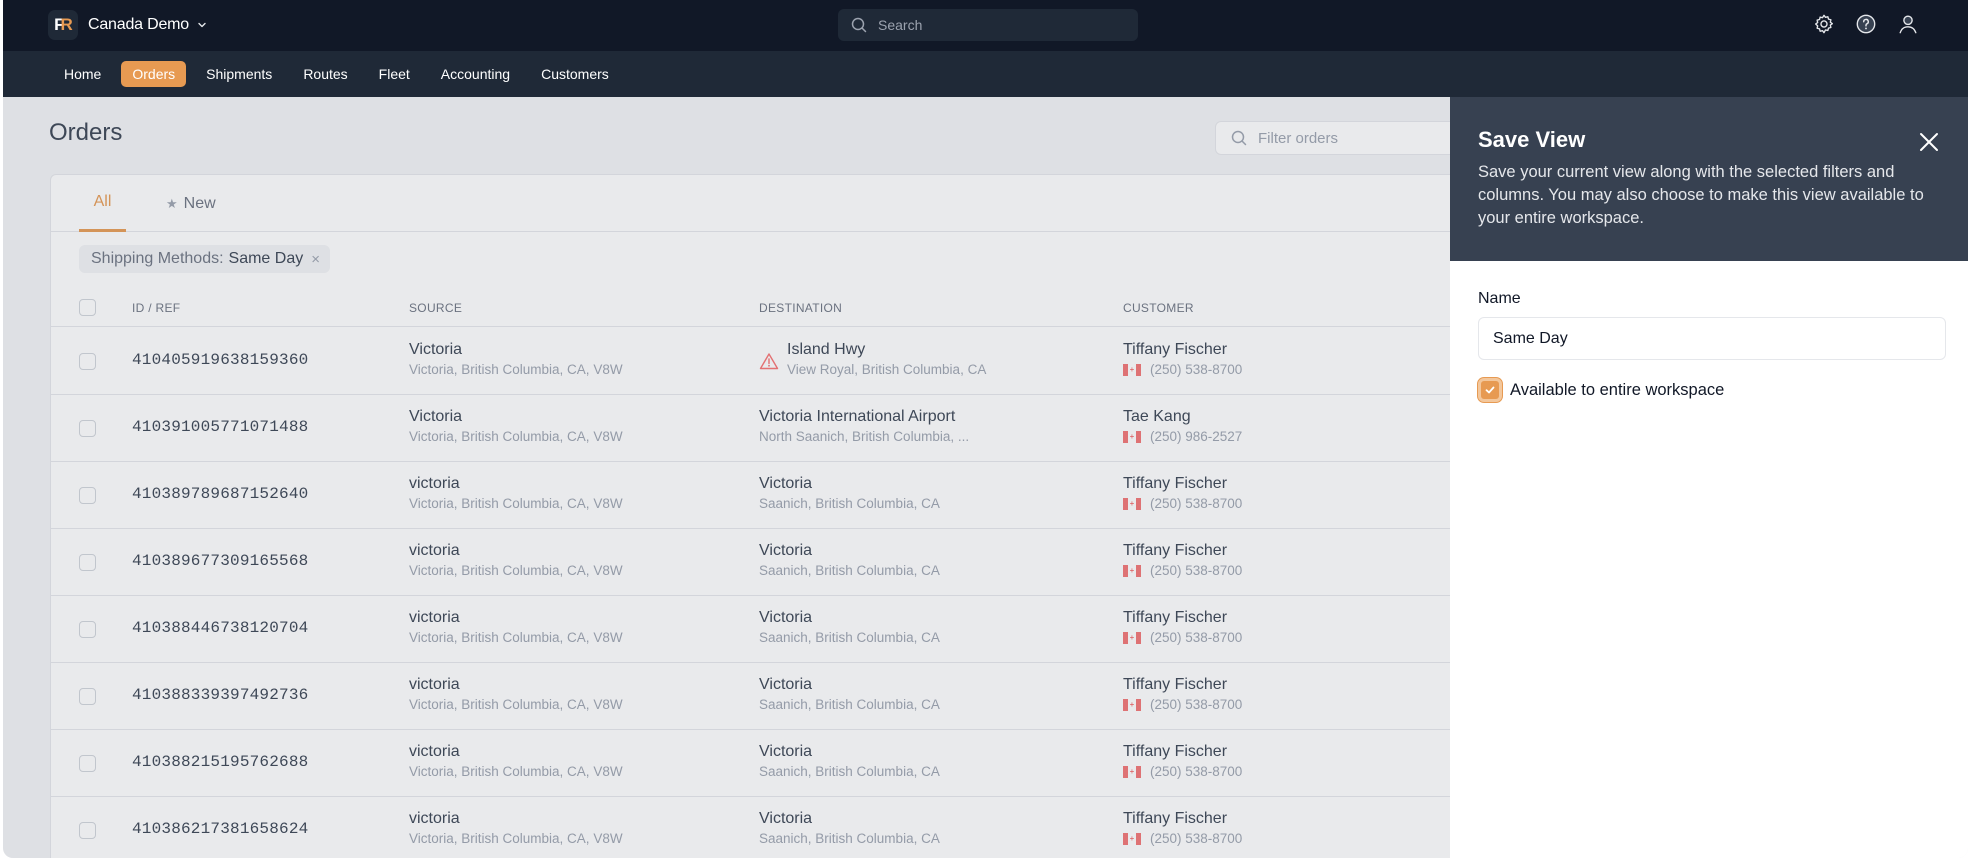 This screenshot has width=1968, height=860. Describe the element at coordinates (66, 24) in the screenshot. I see `logo-letter-r: R` at that location.